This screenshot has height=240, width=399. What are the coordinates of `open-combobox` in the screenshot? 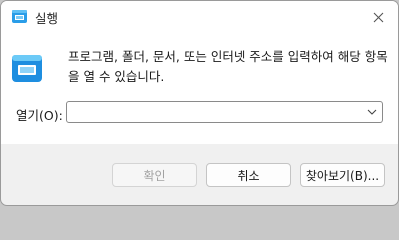 It's located at (224, 112).